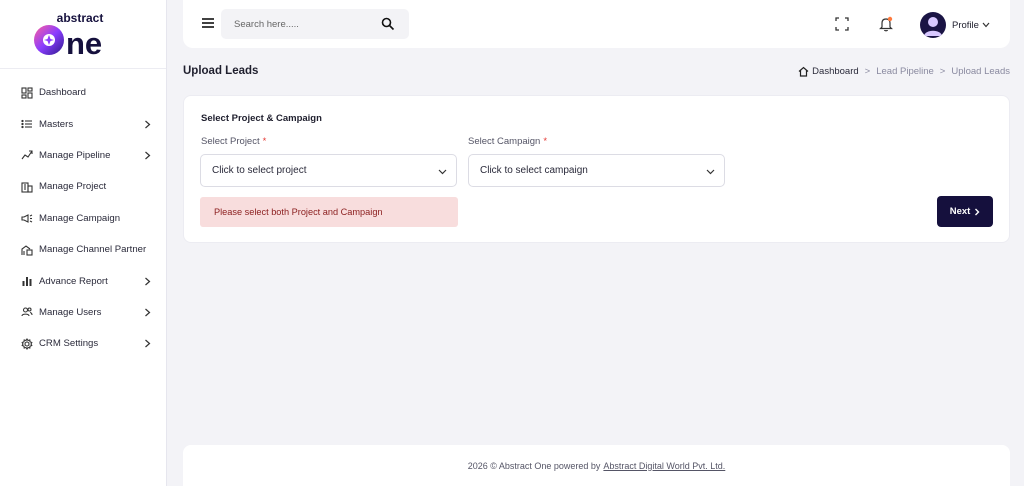 The image size is (1024, 486). What do you see at coordinates (26, 281) in the screenshot?
I see `bar-chart-icon` at bounding box center [26, 281].